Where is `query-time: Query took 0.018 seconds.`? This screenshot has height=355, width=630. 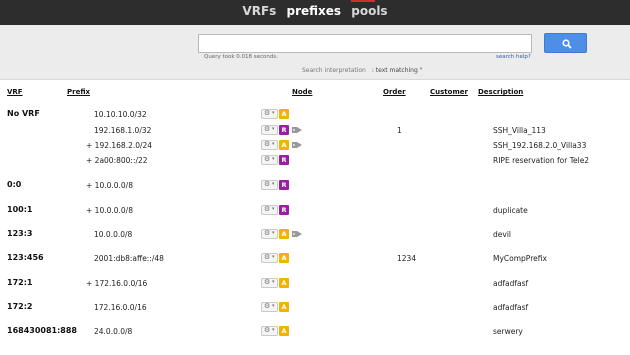 query-time: Query took 0.018 seconds. is located at coordinates (241, 57).